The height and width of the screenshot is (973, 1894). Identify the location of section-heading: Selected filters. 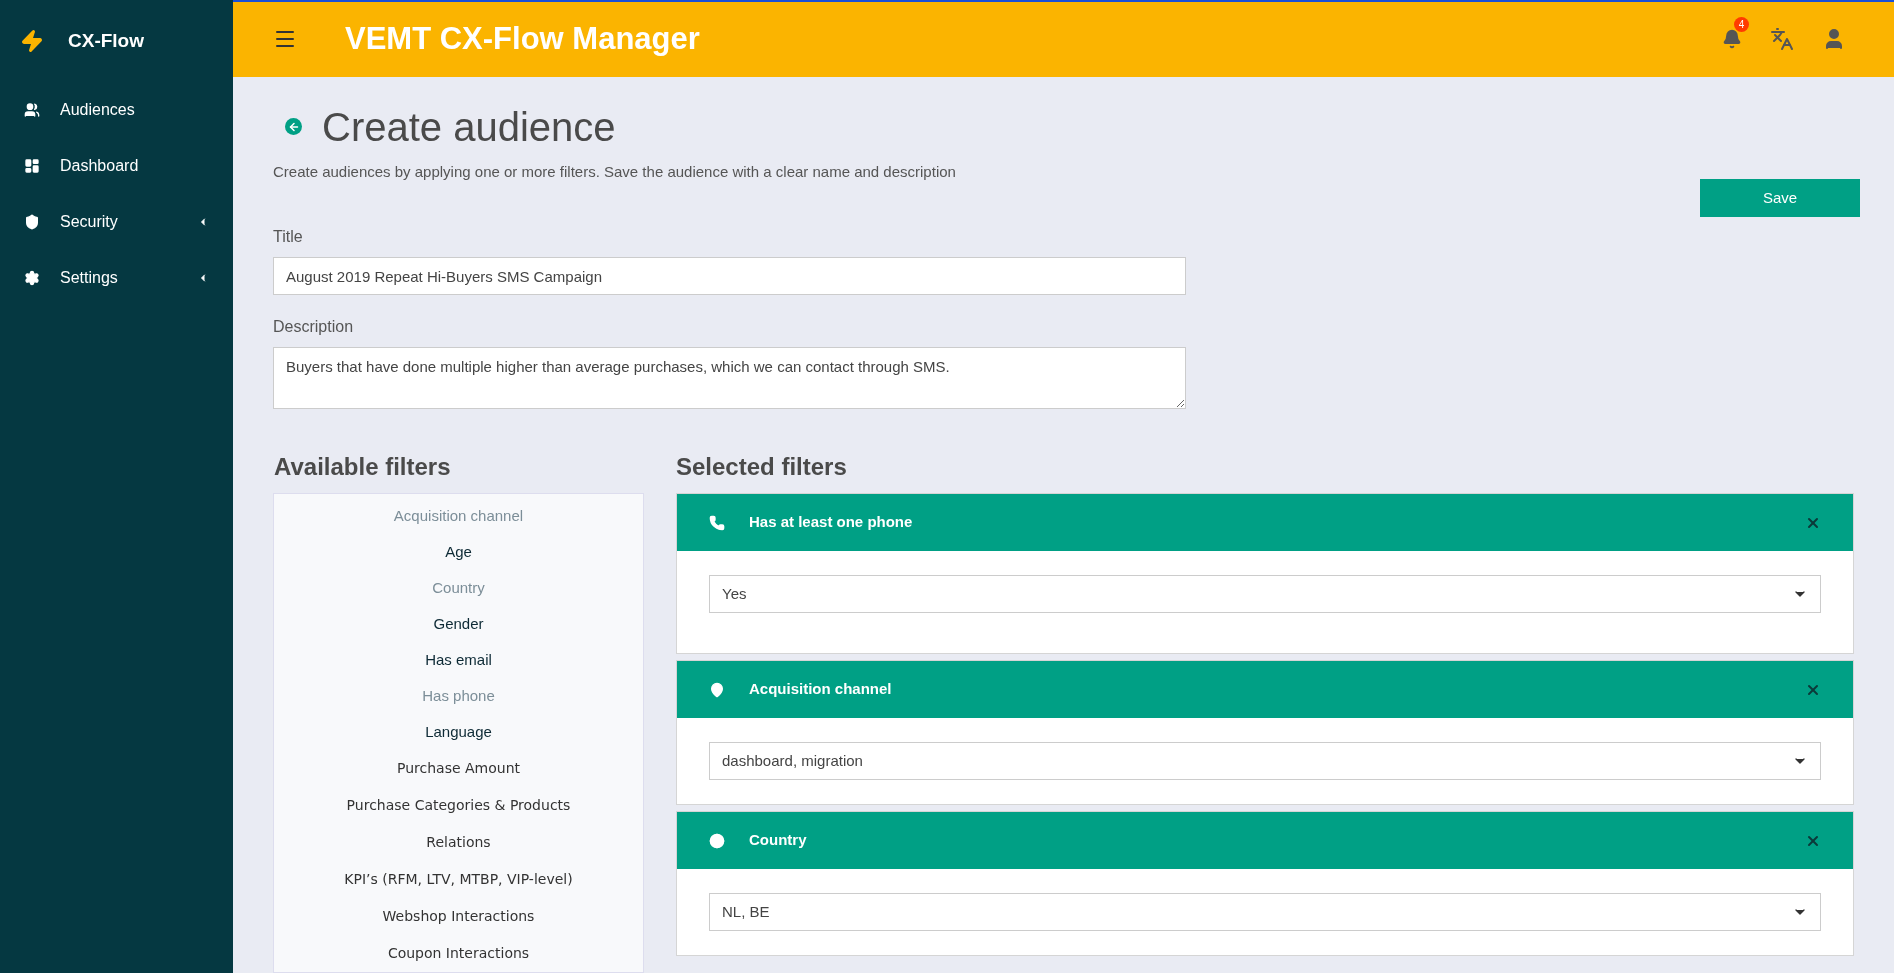
(762, 467).